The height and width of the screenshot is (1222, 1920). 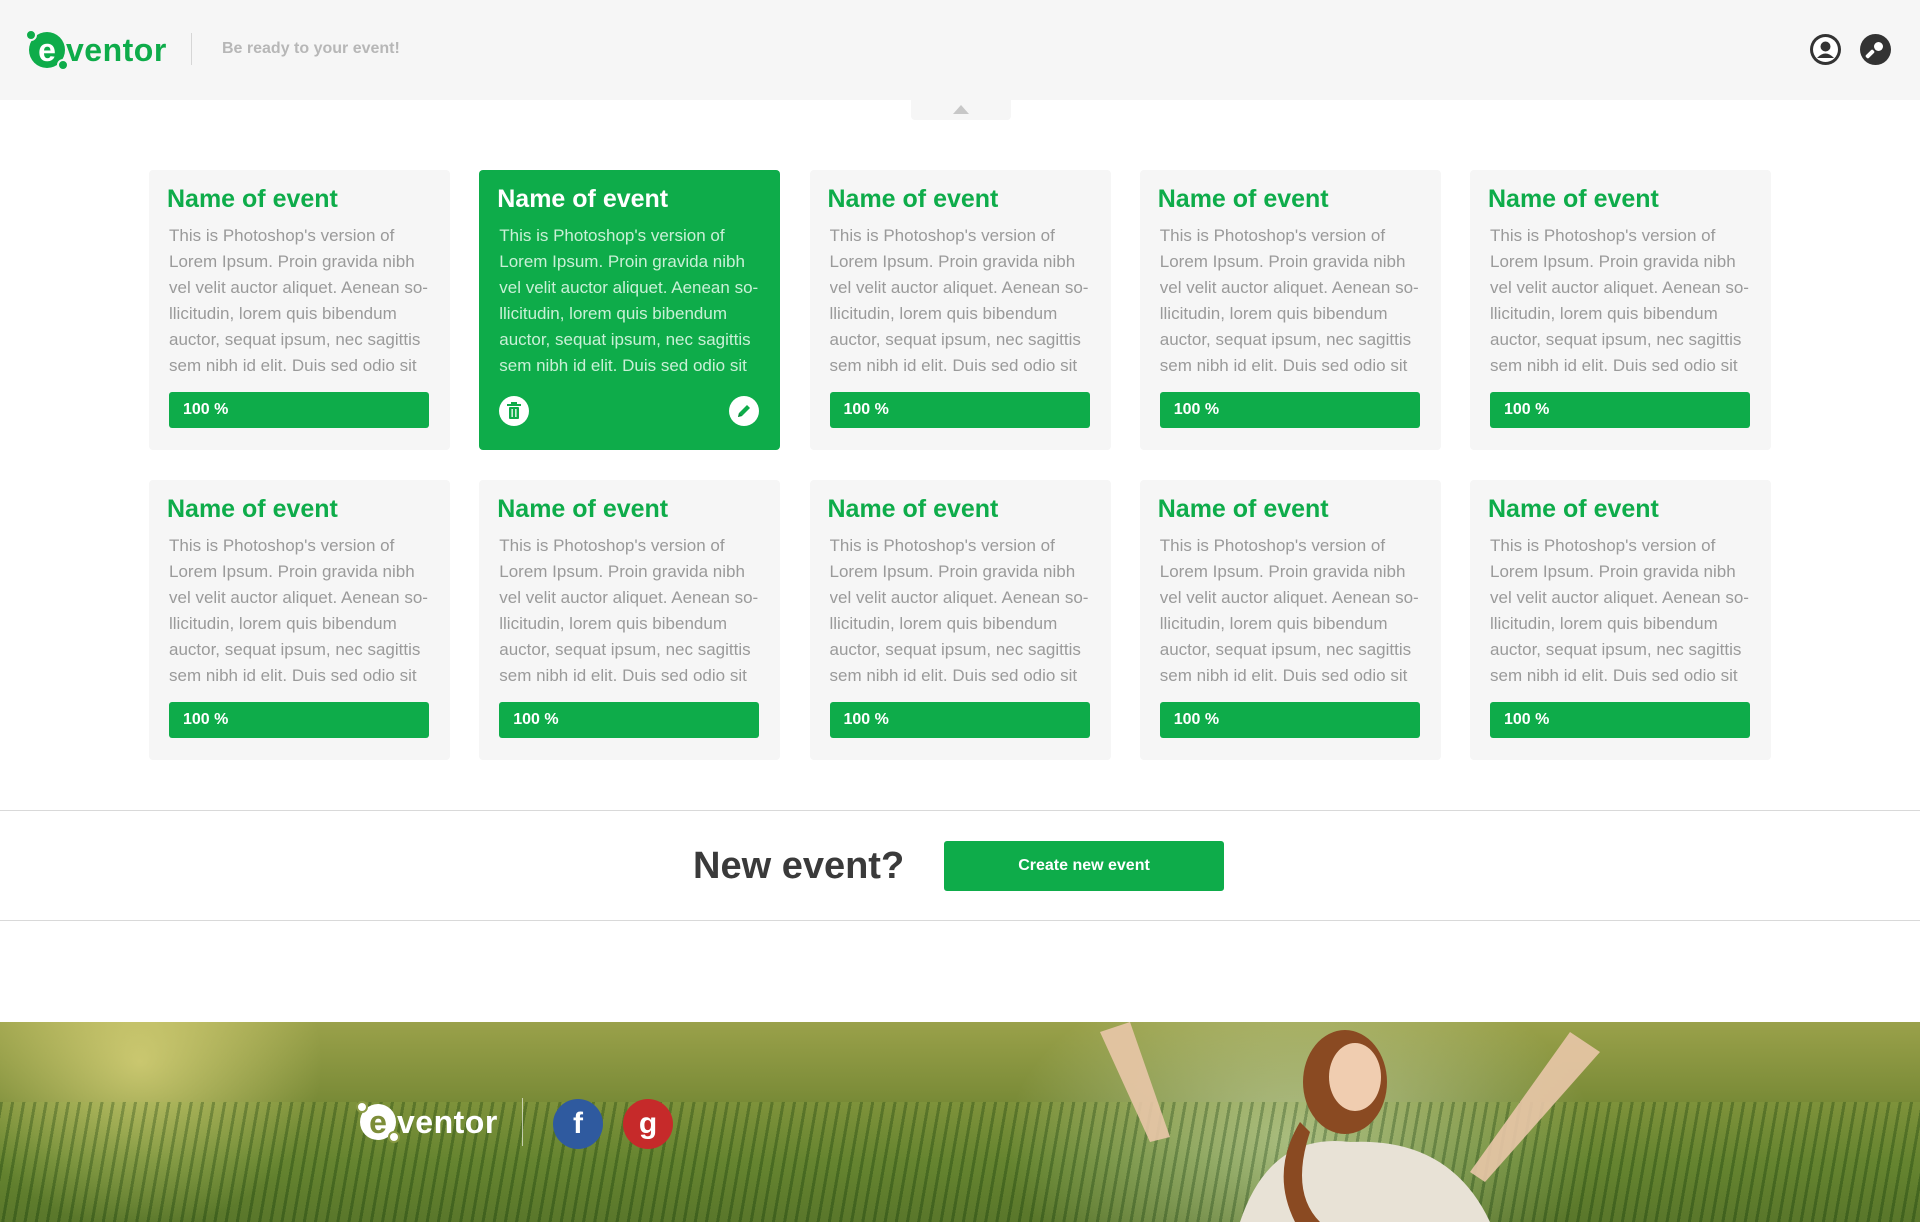 I want to click on tagline: Be ready to your event!, so click(x=311, y=48).